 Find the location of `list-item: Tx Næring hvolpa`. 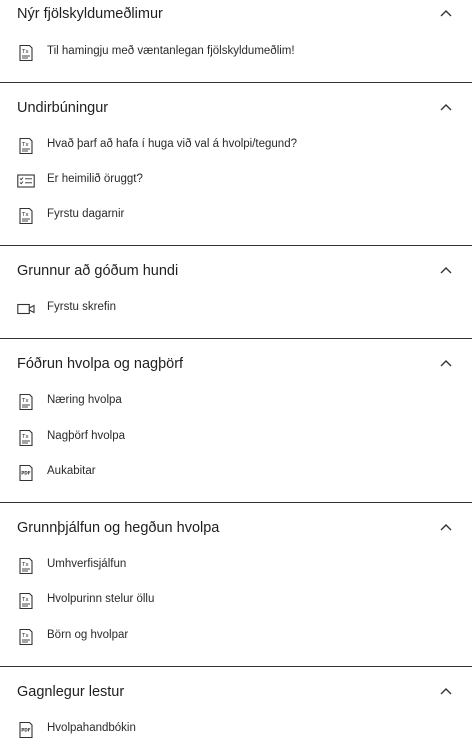

list-item: Tx Næring hvolpa is located at coordinates (236, 402).